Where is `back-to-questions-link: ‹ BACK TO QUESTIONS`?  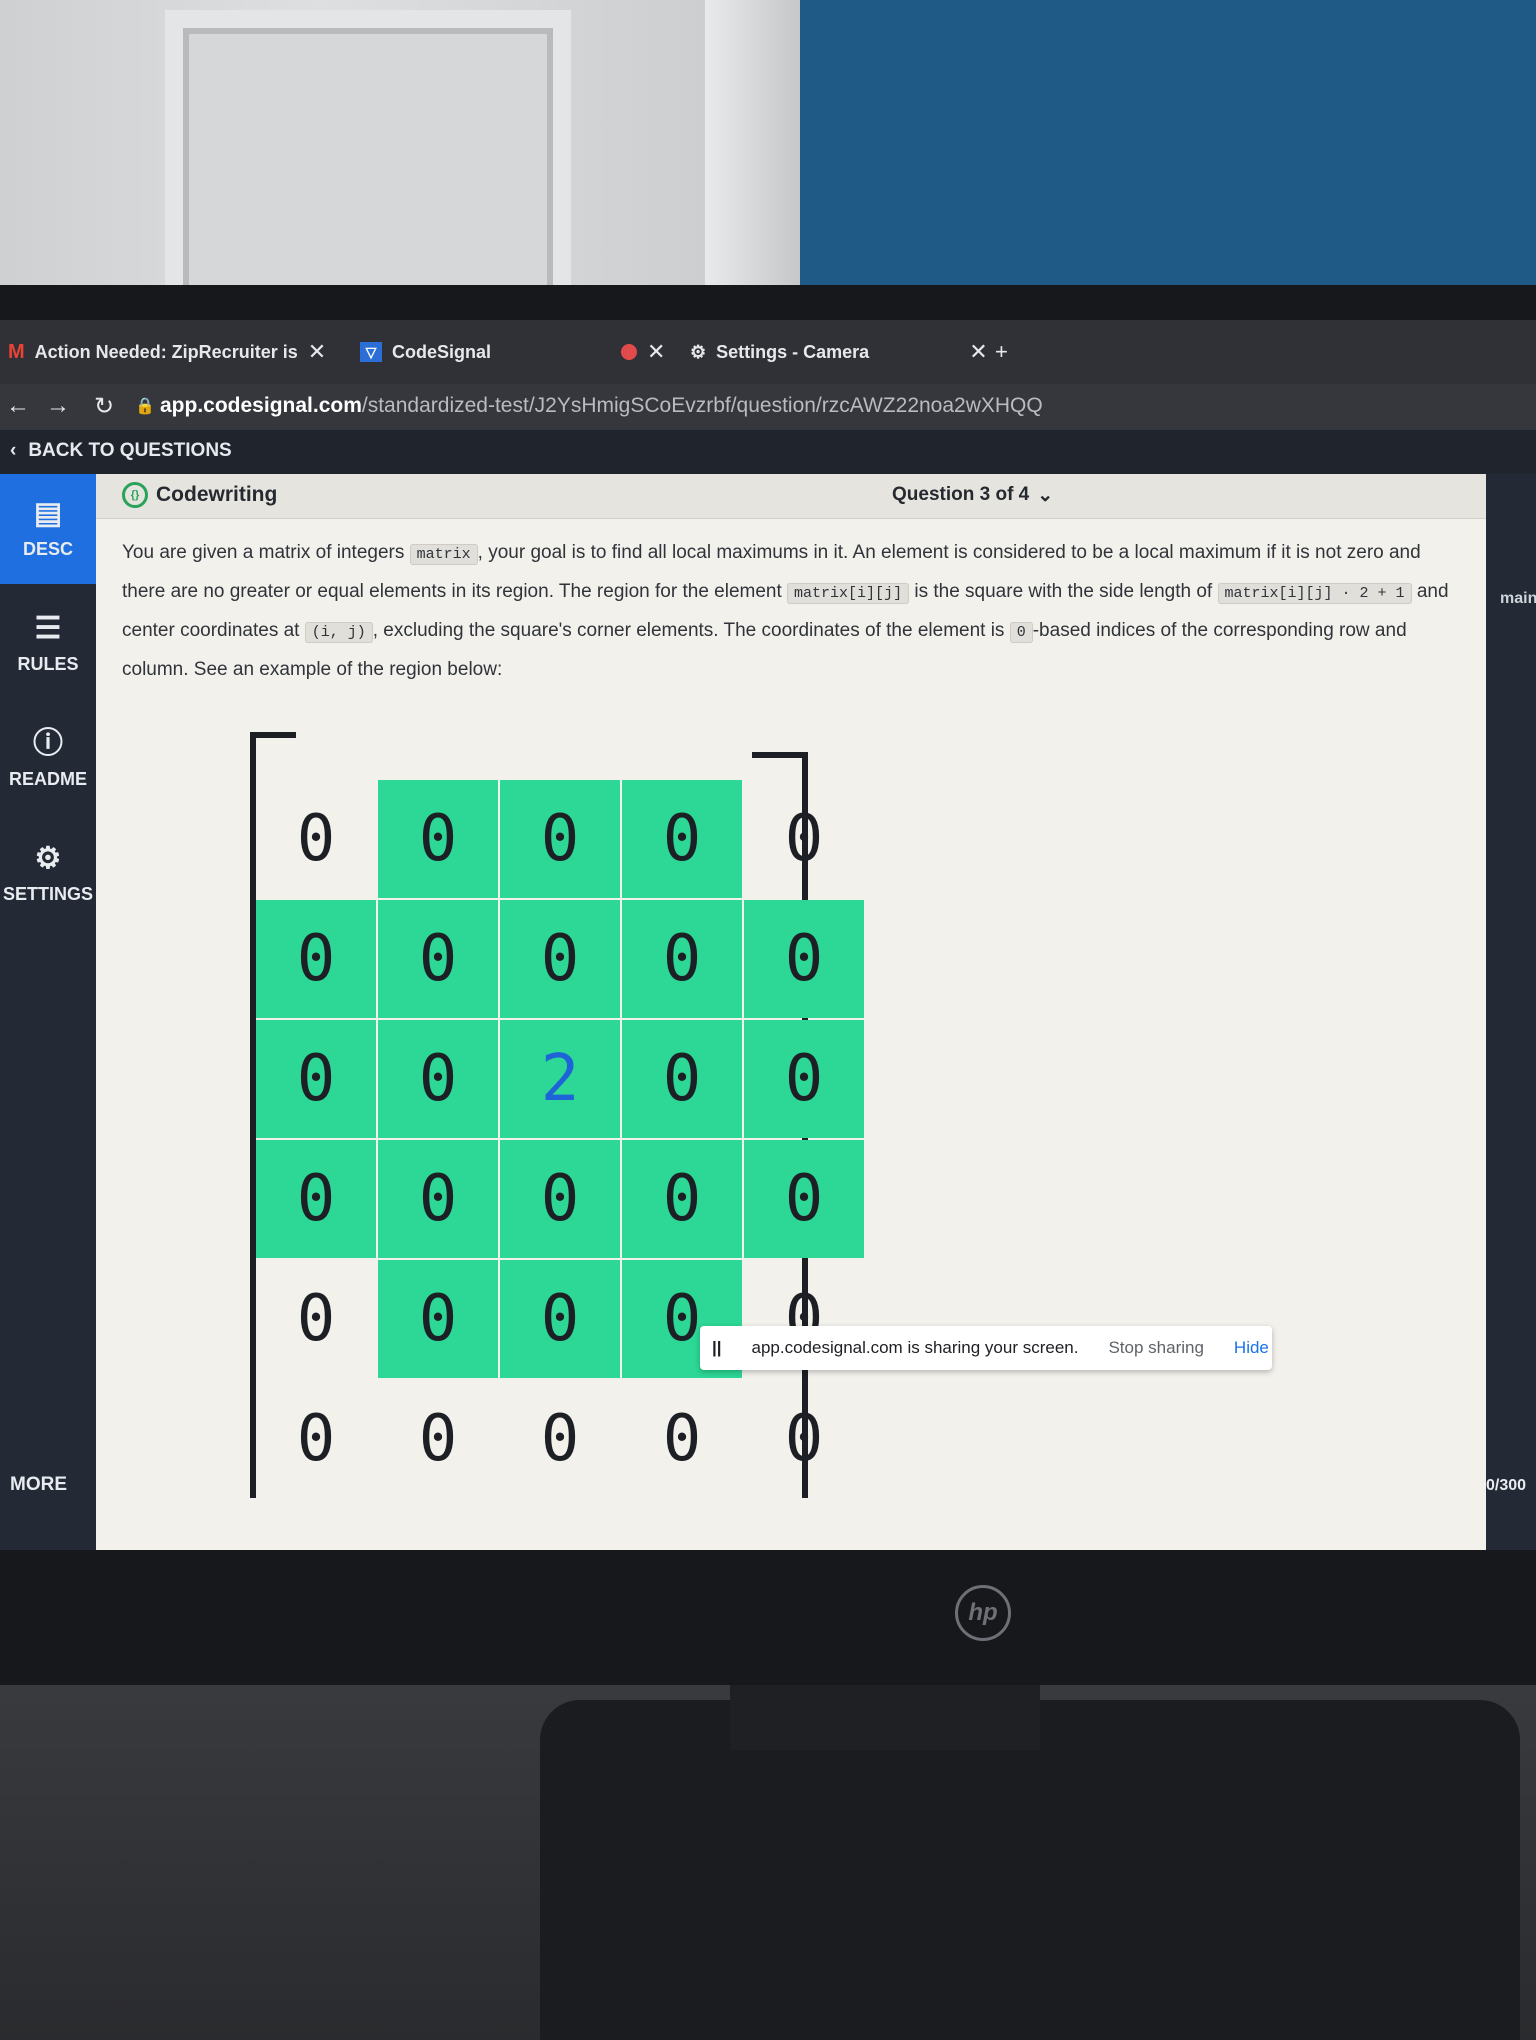 back-to-questions-link: ‹ BACK TO QUESTIONS is located at coordinates (121, 451).